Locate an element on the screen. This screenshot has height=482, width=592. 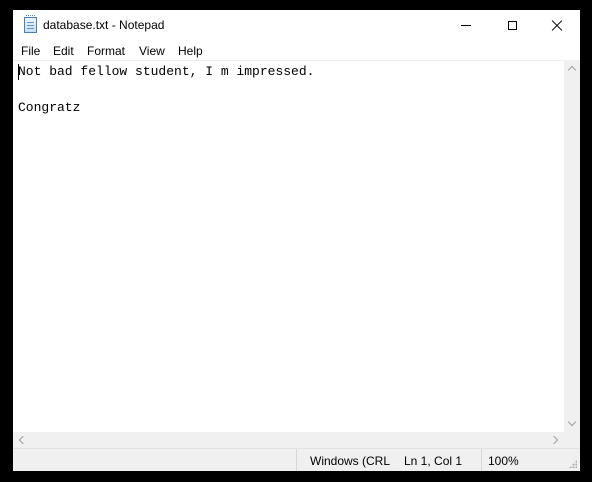
chevron-left-icon is located at coordinates (23, 440).